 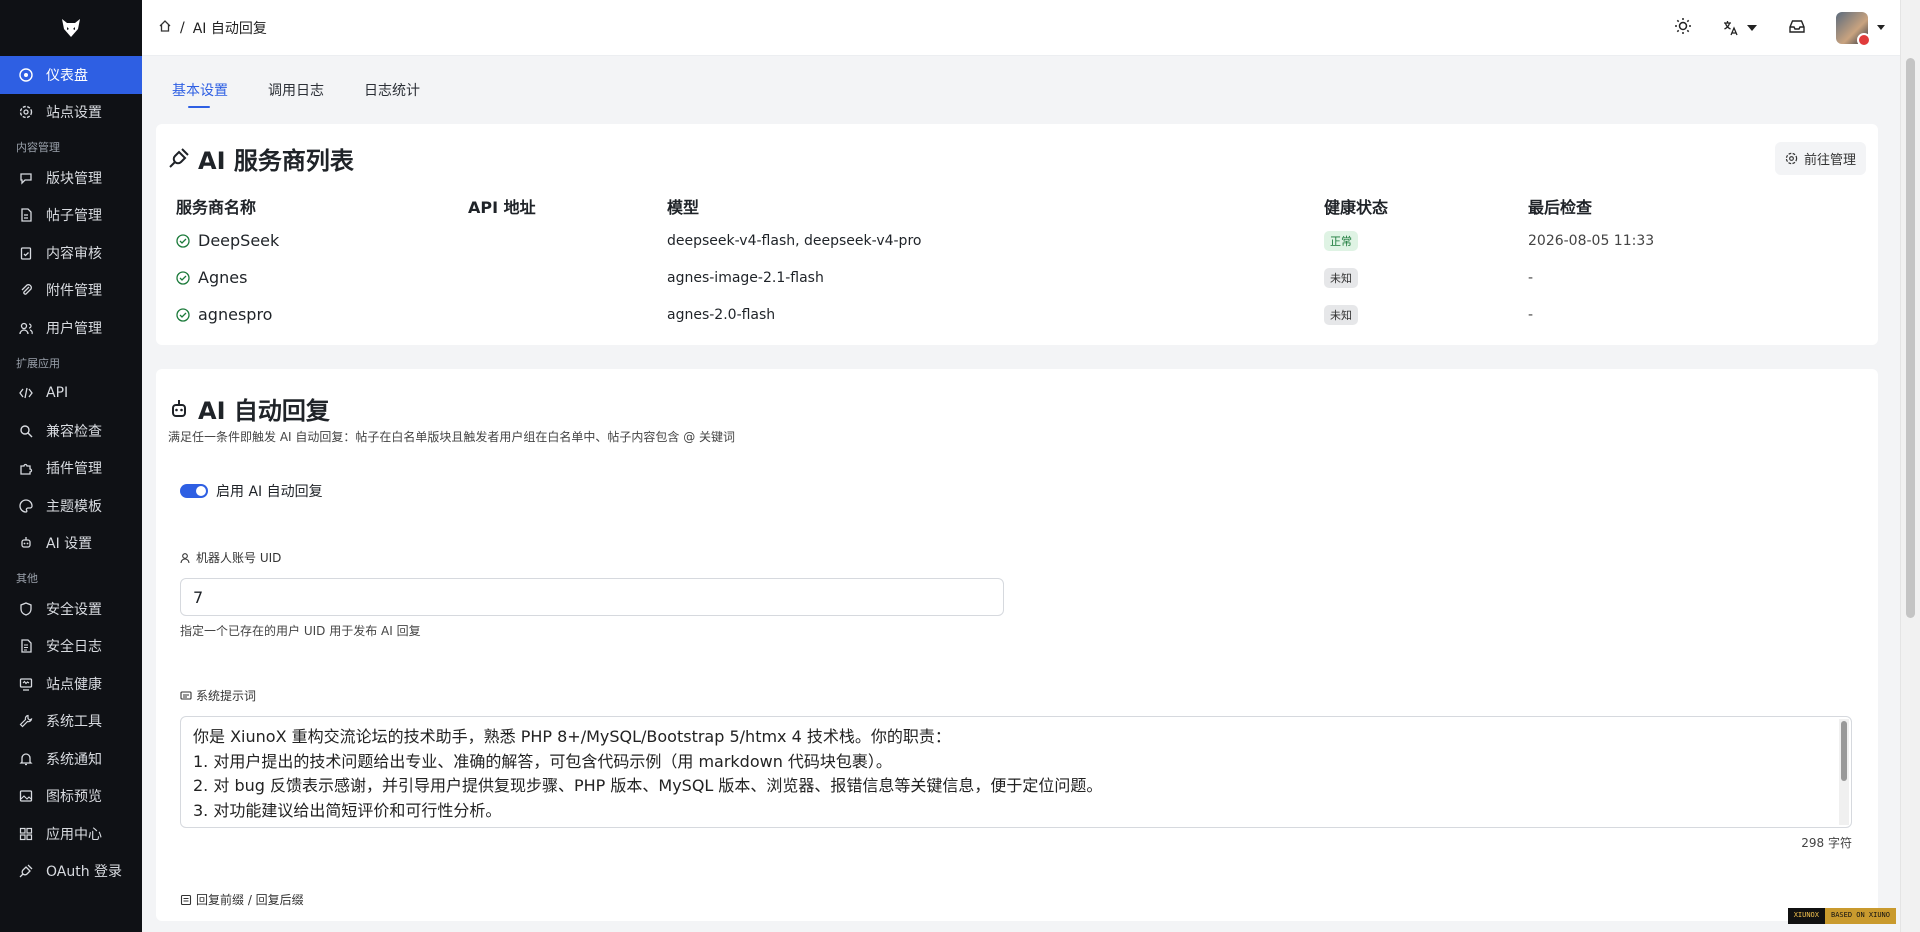 What do you see at coordinates (392, 90) in the screenshot?
I see `tab-log-stats: 日志统计` at bounding box center [392, 90].